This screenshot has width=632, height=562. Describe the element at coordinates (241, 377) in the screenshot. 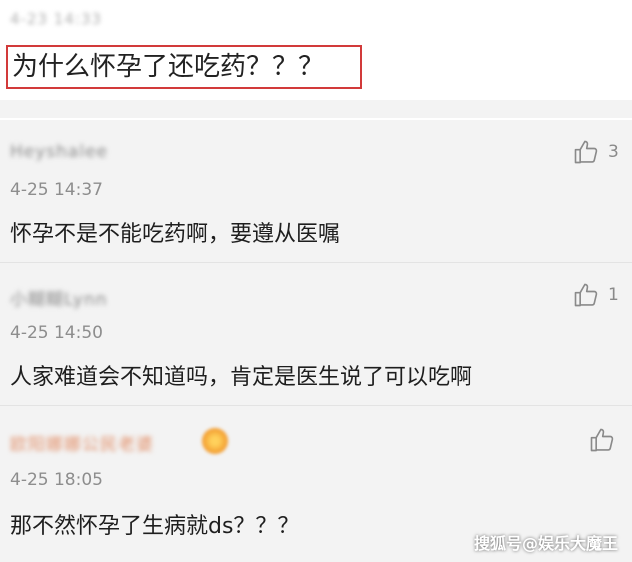

I see `comment-text: 人家难道会不知道吗，肯定是医生说了可以吃啊` at that location.